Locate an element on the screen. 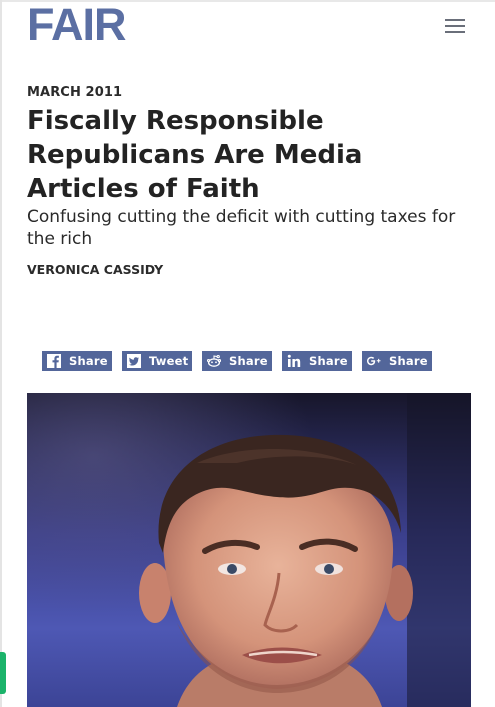  site-header: FAIR is located at coordinates (247, 24).